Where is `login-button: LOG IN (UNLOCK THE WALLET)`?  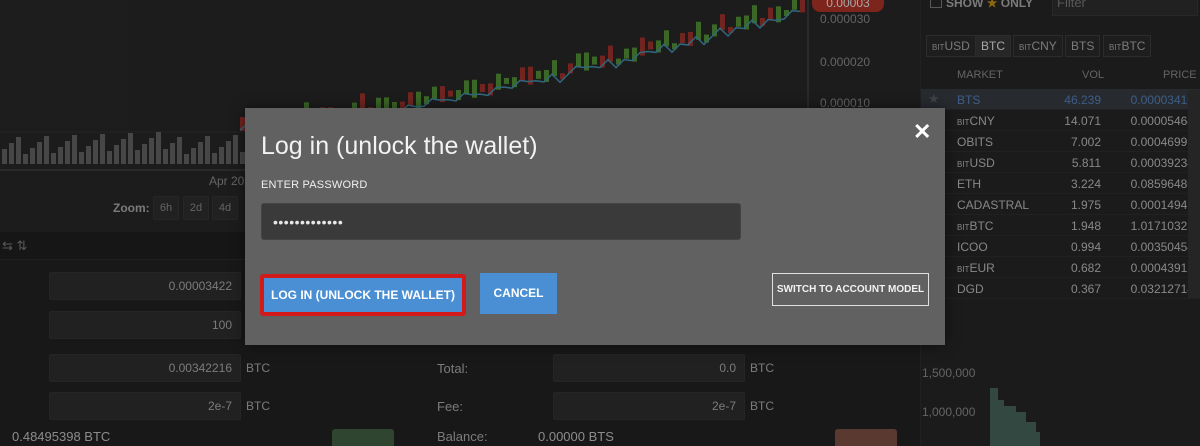
login-button: LOG IN (UNLOCK THE WALLET) is located at coordinates (363, 295).